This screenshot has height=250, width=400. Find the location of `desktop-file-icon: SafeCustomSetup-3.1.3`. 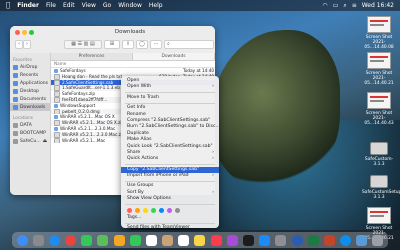

desktop-file-icon: SafeCustomSetup-3.1.3 is located at coordinates (381, 187).